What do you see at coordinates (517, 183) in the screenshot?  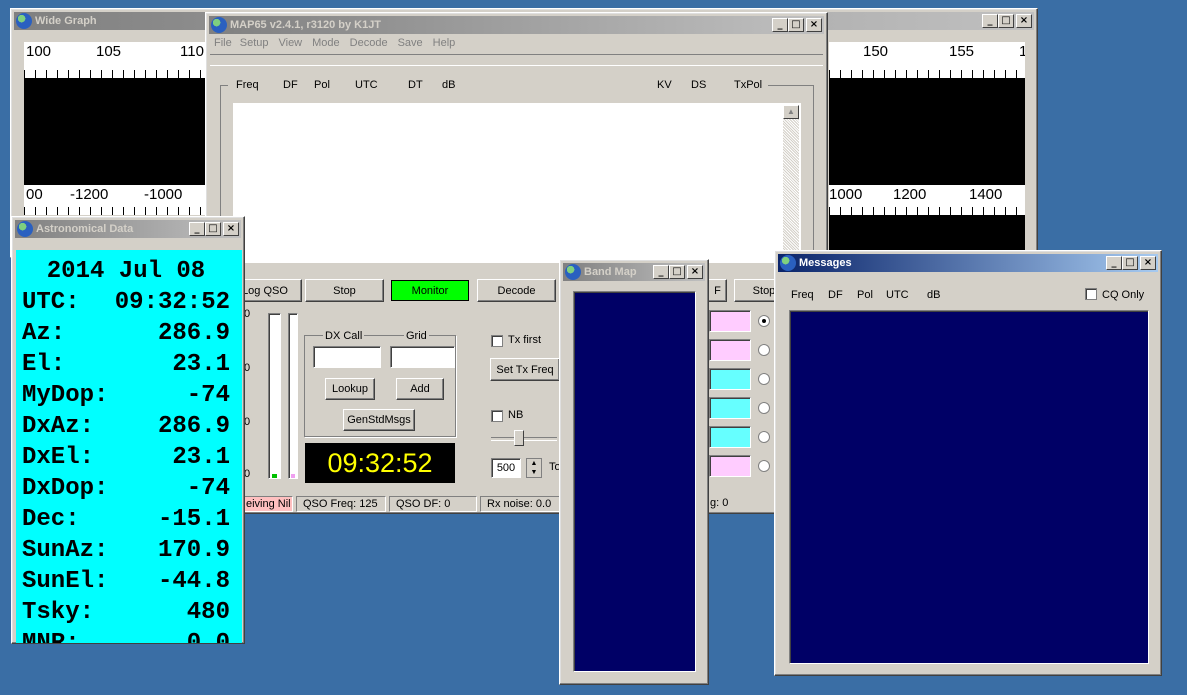 I see `decoded-text-area` at bounding box center [517, 183].